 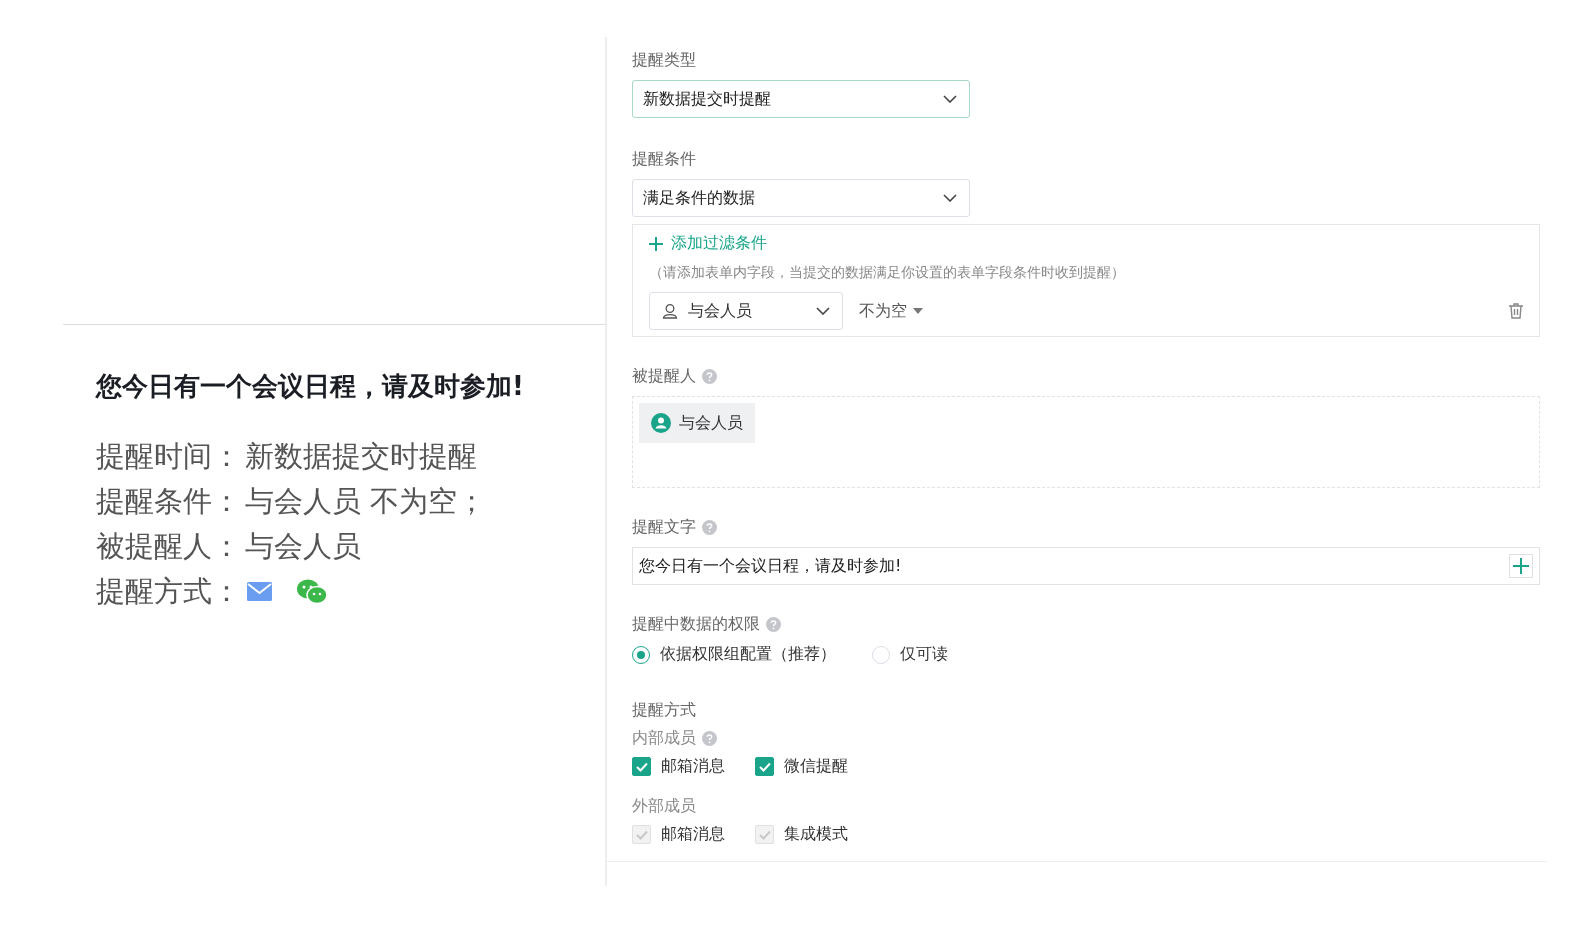 I want to click on trash-icon, so click(x=1516, y=311).